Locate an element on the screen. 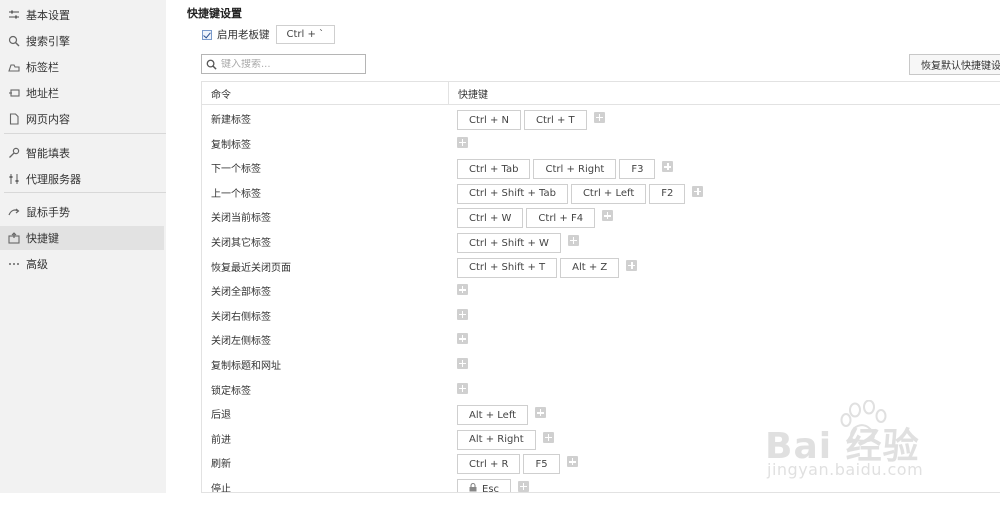  shortcut-key-chip: Ctrl + Tab is located at coordinates (494, 169).